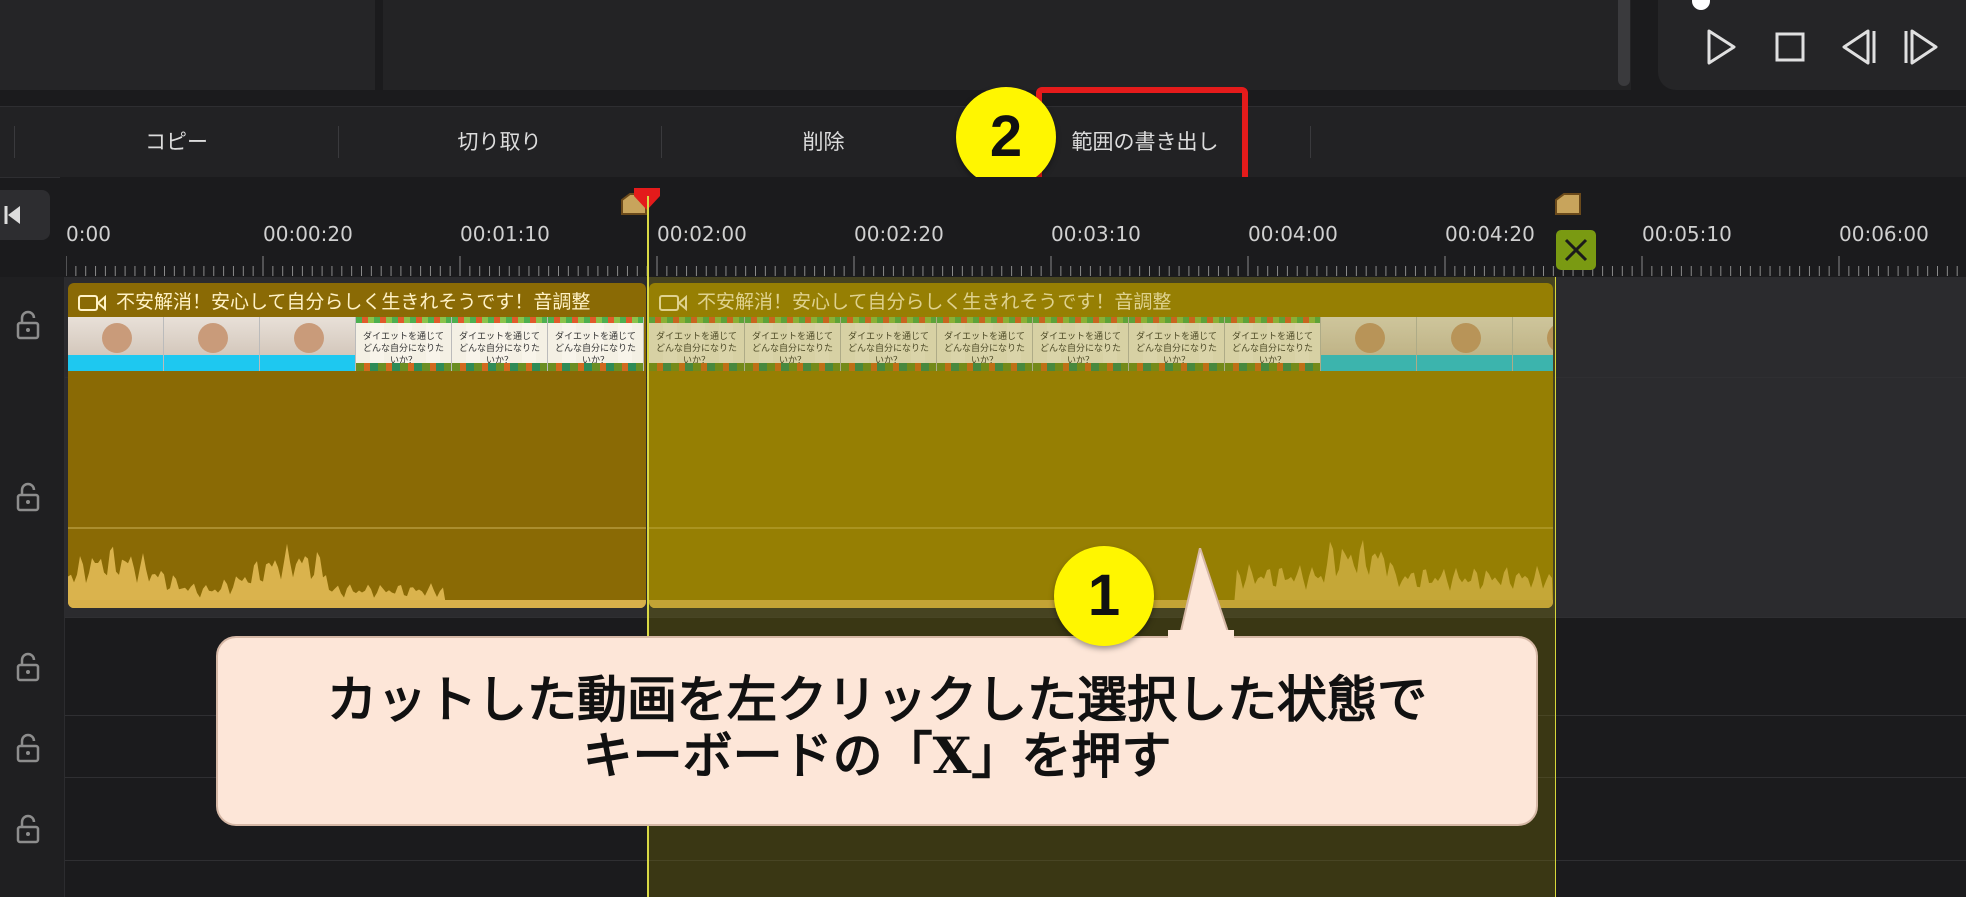 The image size is (1966, 897). What do you see at coordinates (1790, 47) in the screenshot?
I see `stop-icon` at bounding box center [1790, 47].